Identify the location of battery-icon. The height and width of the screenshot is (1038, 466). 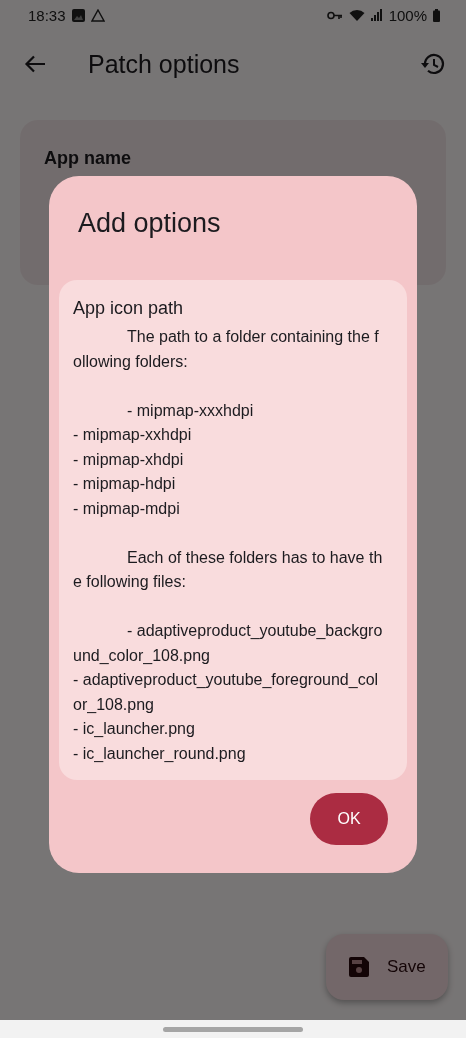
(436, 15).